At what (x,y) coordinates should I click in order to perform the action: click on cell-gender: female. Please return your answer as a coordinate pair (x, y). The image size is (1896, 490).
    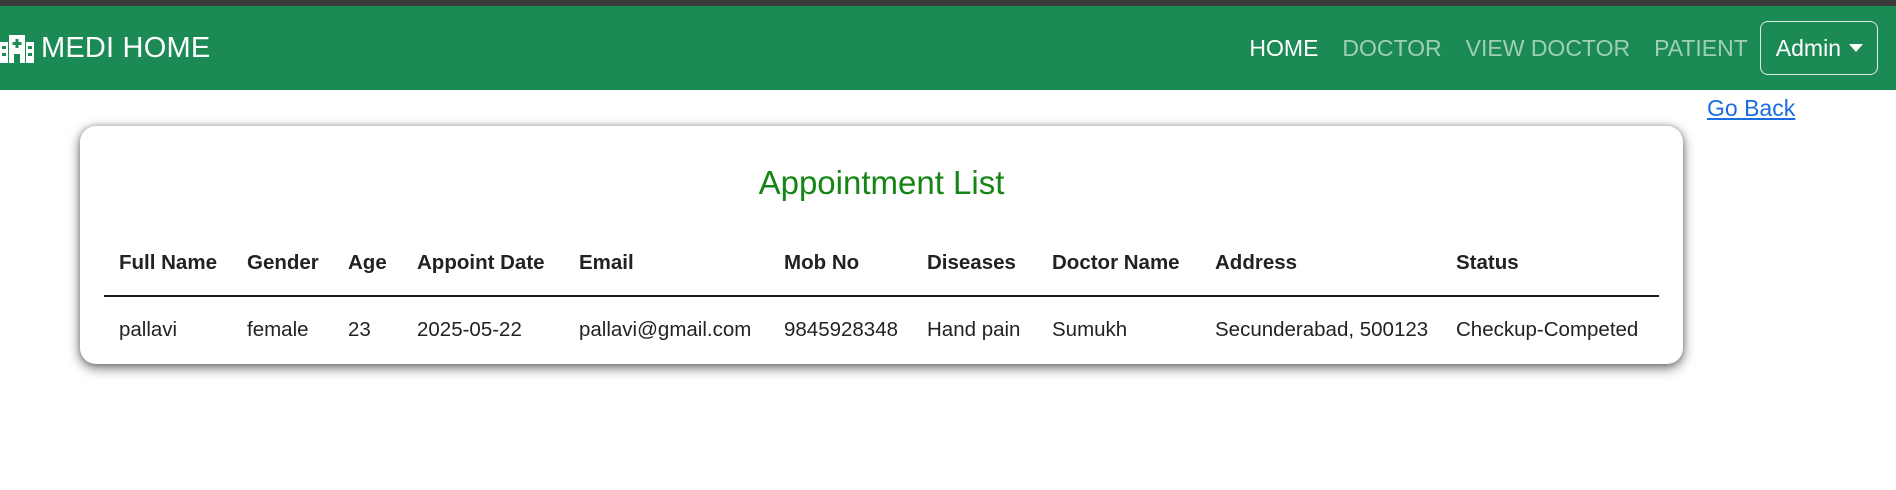
    Looking at the image, I should click on (278, 329).